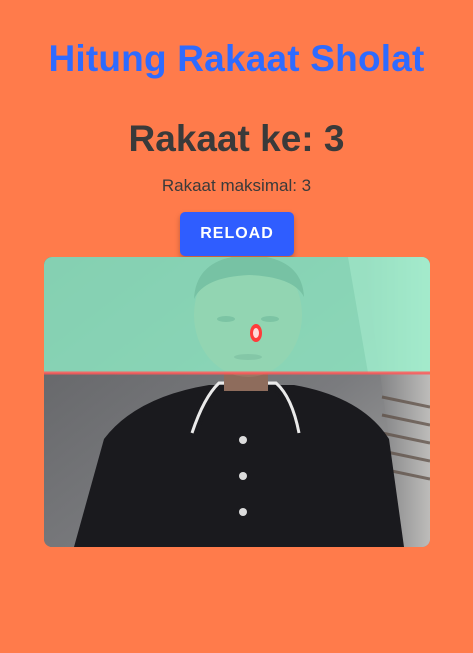 The height and width of the screenshot is (653, 473). I want to click on rakaat-max-label: Rakaat maksimal: 3, so click(236, 185).